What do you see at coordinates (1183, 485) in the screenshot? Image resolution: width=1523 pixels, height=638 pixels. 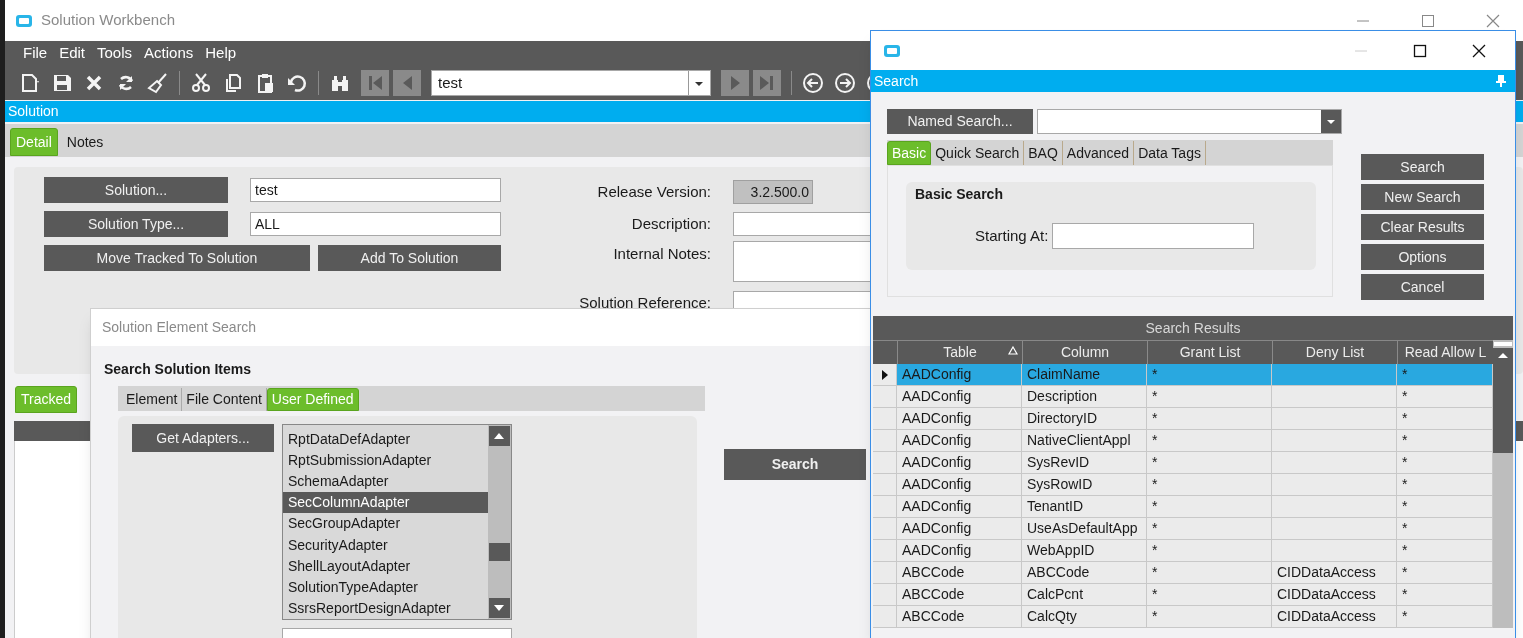 I see `table-row: AADConfig SysRowID * *` at bounding box center [1183, 485].